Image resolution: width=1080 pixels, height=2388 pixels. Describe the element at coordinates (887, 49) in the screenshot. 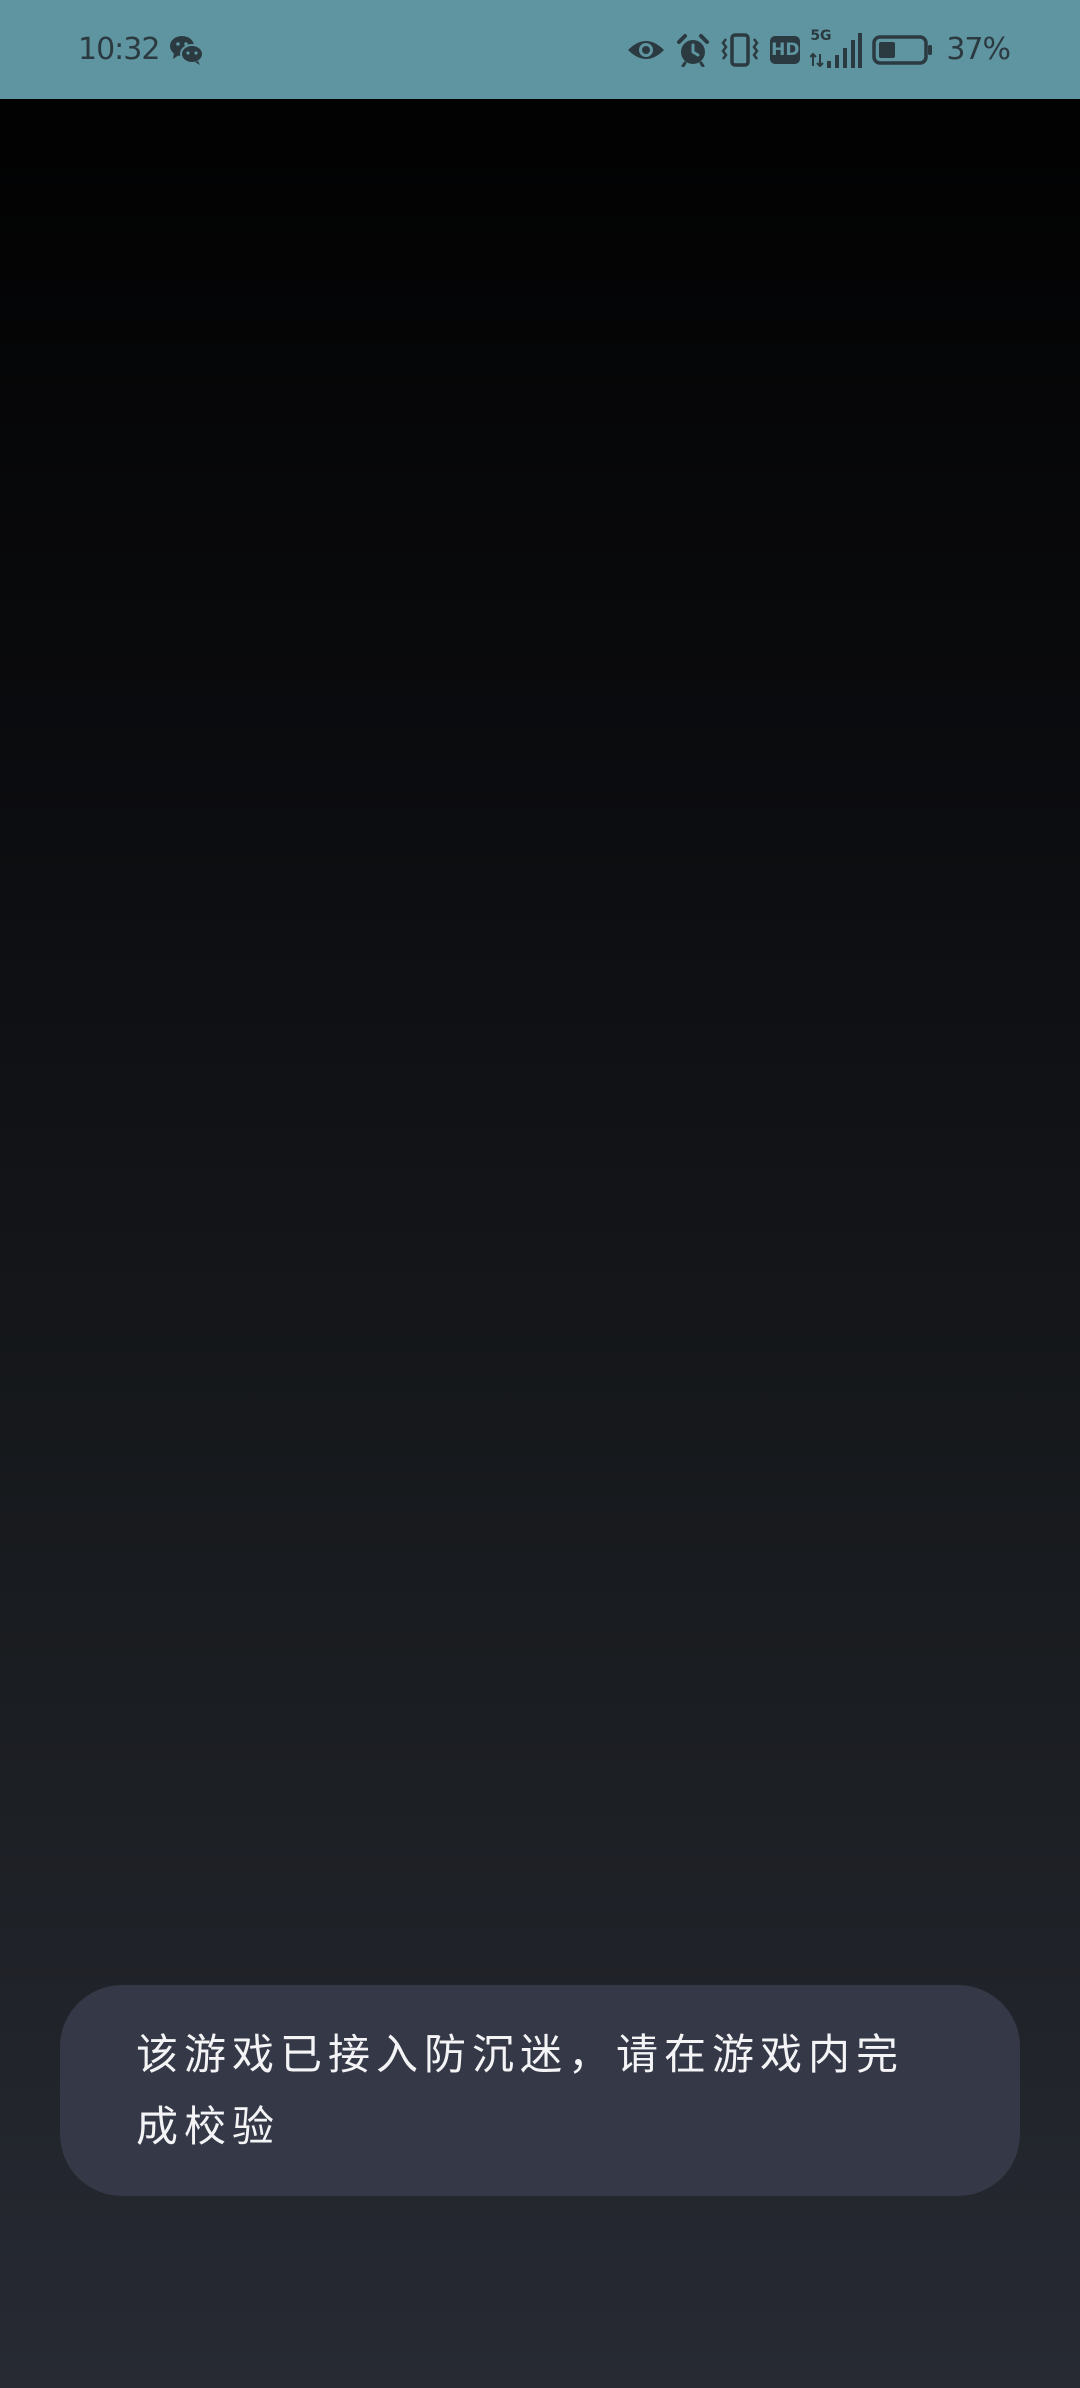

I see `battery-fill` at that location.